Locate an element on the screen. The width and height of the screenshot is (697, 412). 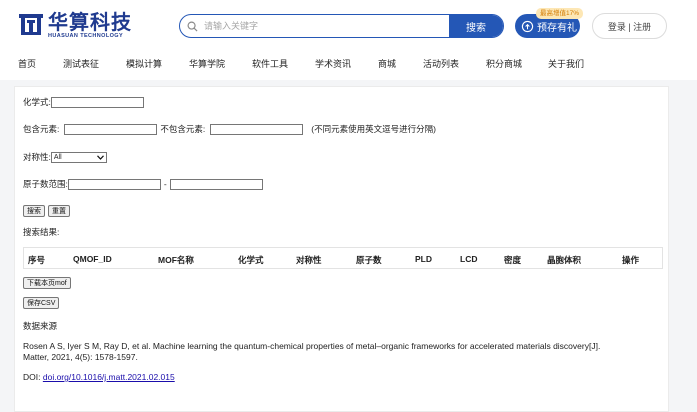
atom-range-row: 原子数范围: - is located at coordinates (143, 184).